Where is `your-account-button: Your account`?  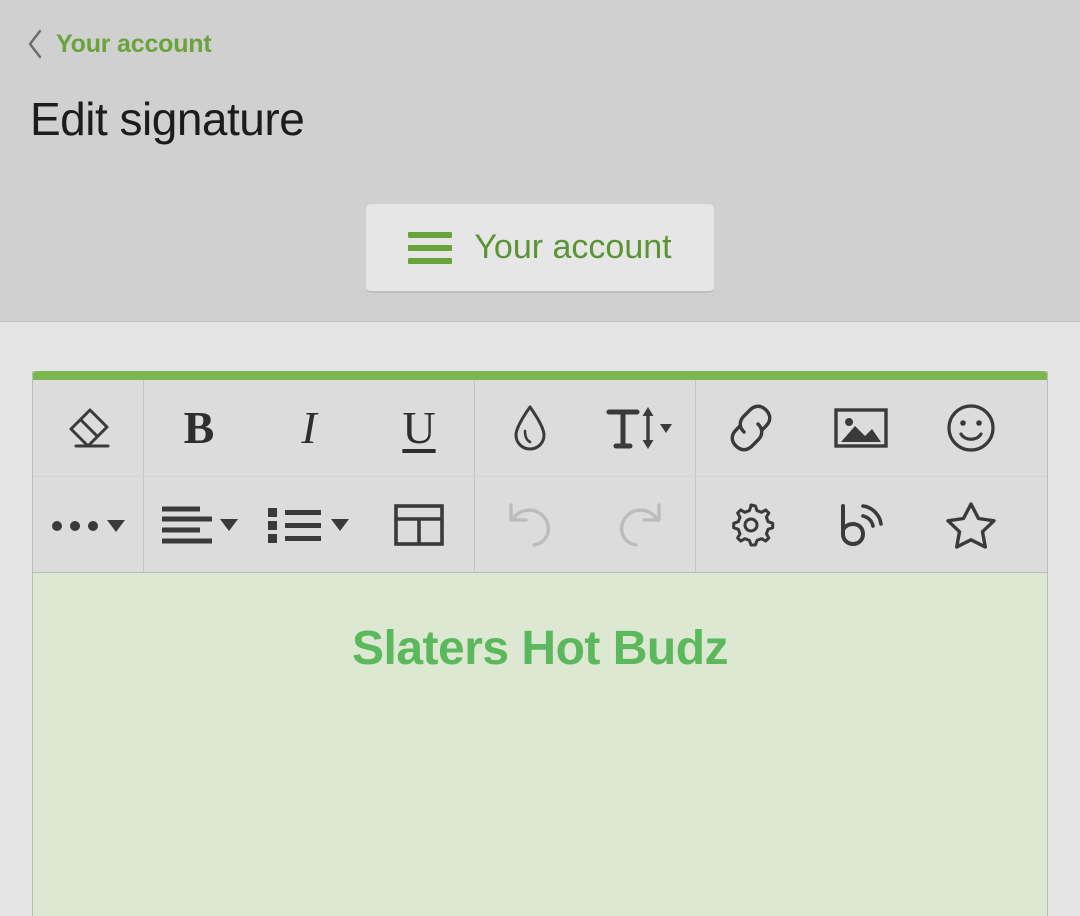 your-account-button: Your account is located at coordinates (540, 248).